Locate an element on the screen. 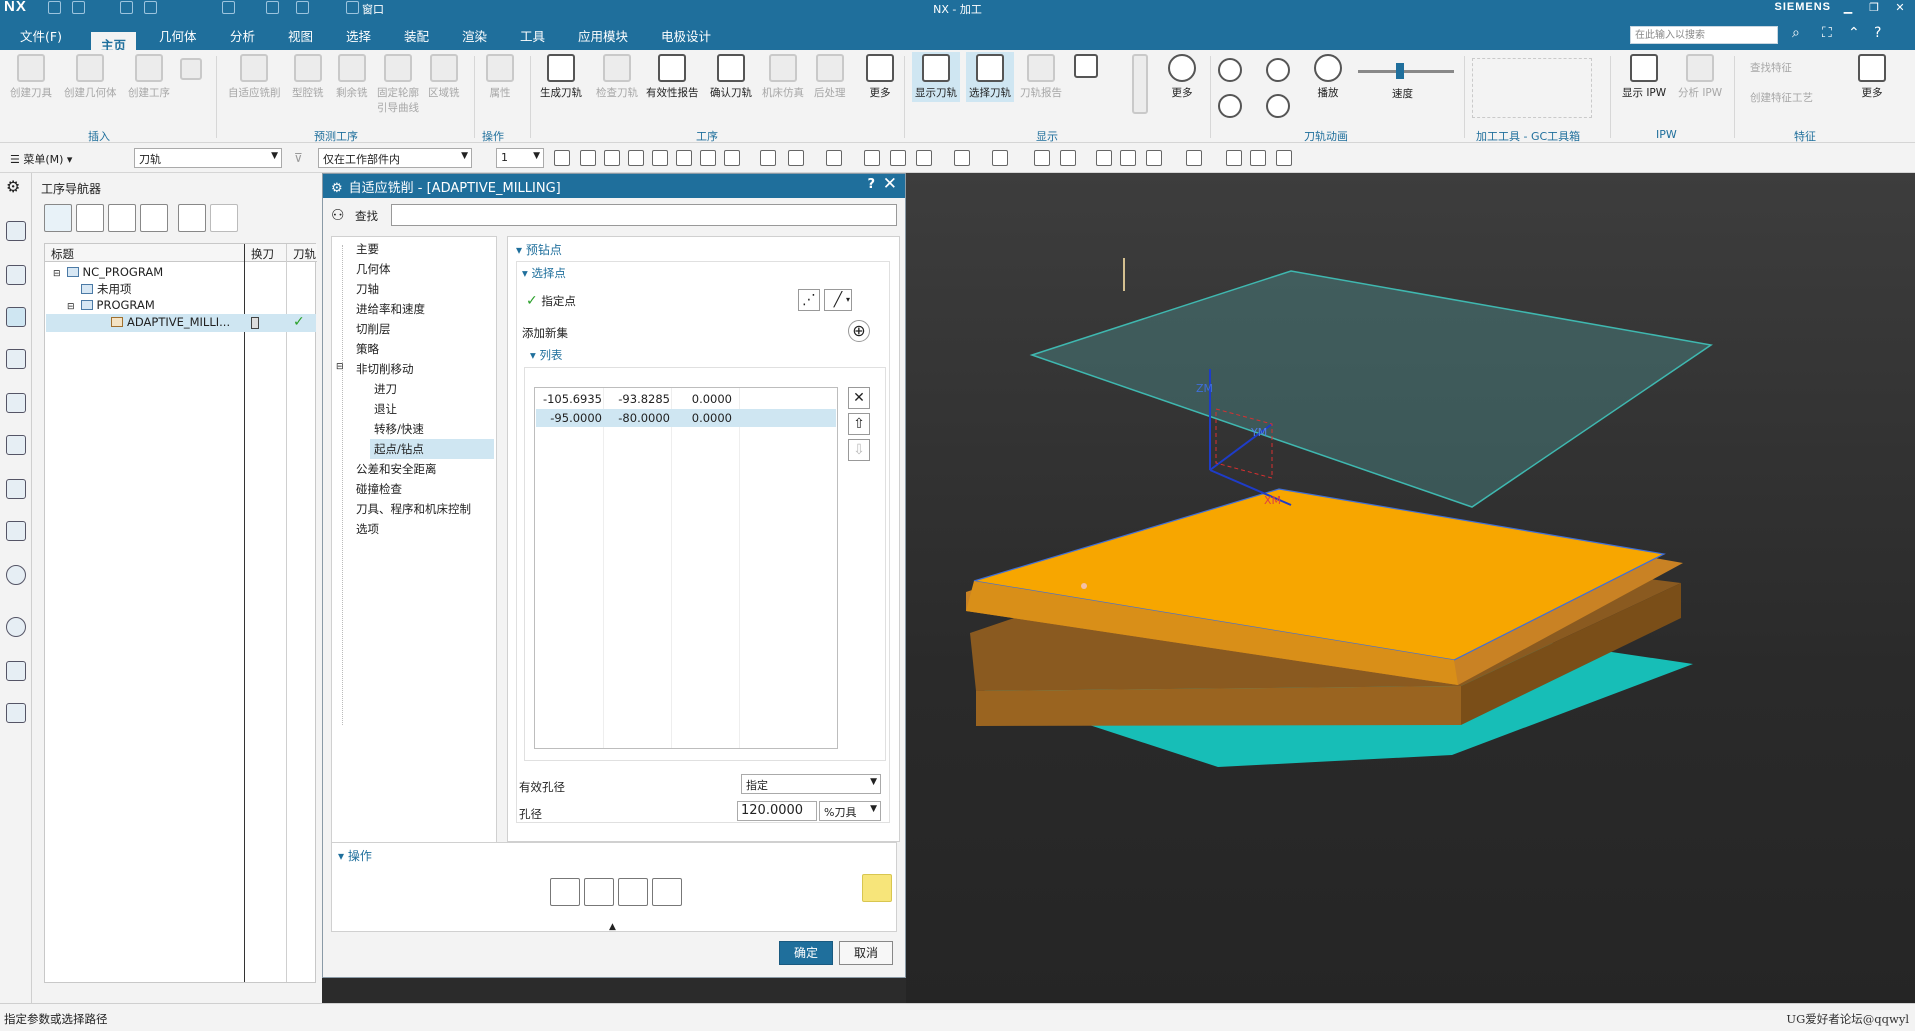 This screenshot has height=1031, width=1915. find-feature-button: 查找特征 is located at coordinates (1771, 67).